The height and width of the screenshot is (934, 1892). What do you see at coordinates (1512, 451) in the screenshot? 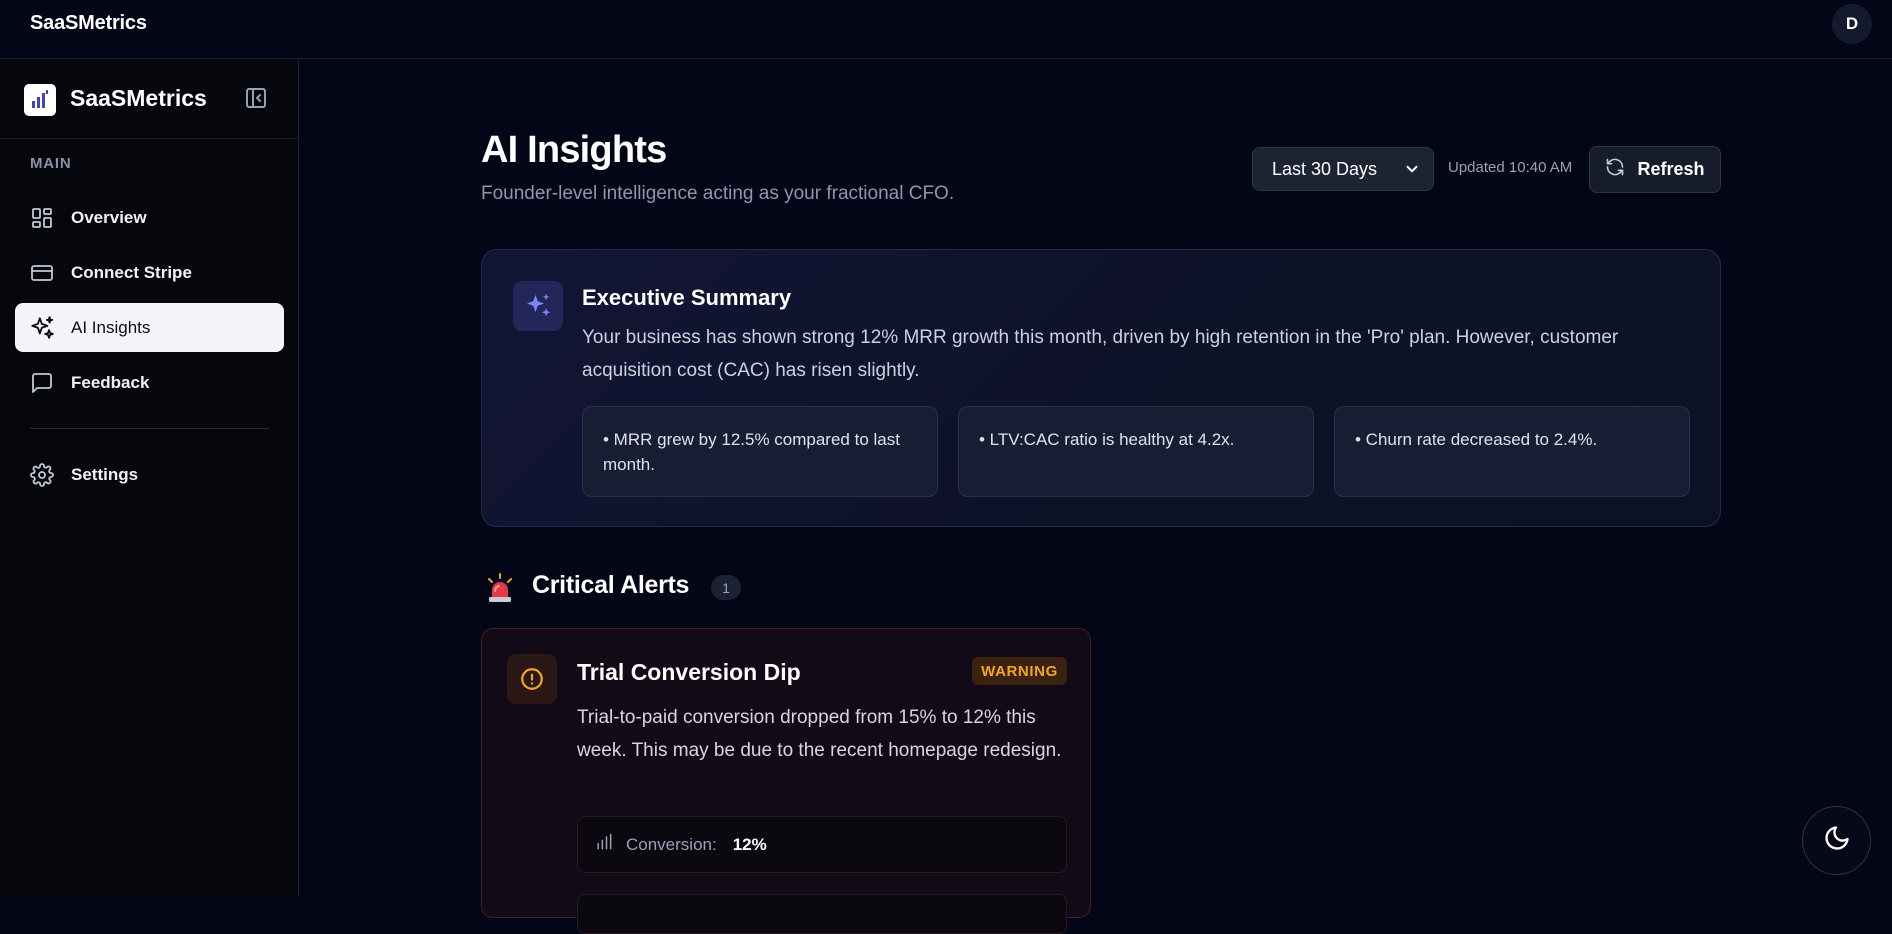
I see `summary-point: • Churn rate decreased to 2.4%.` at bounding box center [1512, 451].